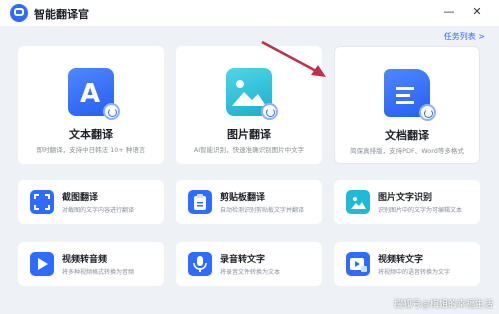  I want to click on annotation-arrow, so click(293, 58).